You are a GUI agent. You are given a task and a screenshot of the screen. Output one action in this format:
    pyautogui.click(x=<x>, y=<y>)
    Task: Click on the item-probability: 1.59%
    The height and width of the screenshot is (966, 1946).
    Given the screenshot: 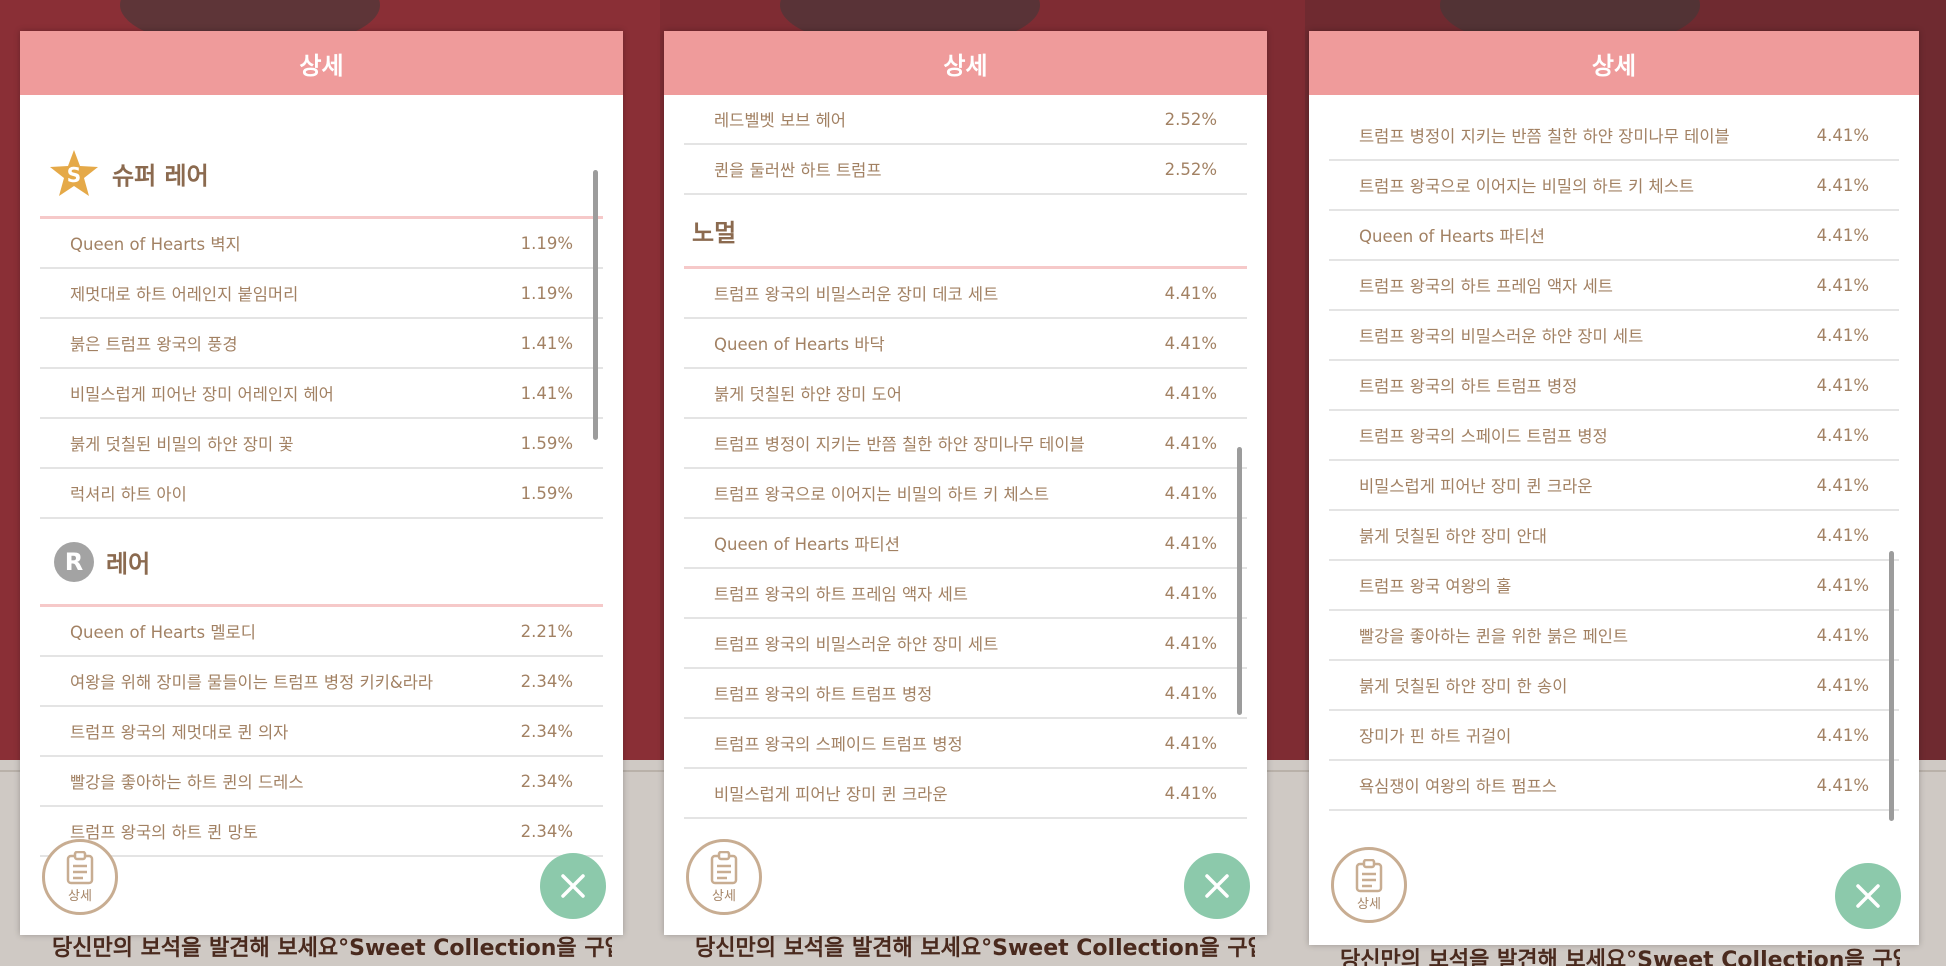 What is the action you would take?
    pyautogui.click(x=546, y=443)
    